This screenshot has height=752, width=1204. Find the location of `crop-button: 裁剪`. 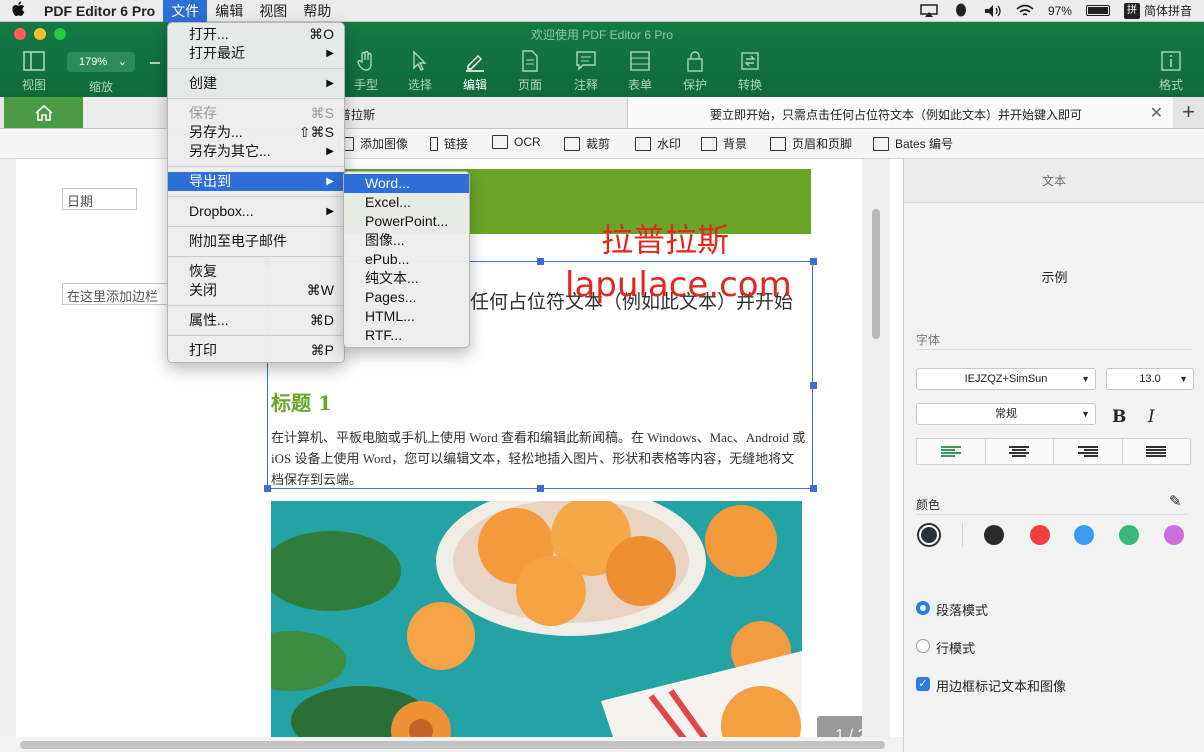

crop-button: 裁剪 is located at coordinates (587, 143).